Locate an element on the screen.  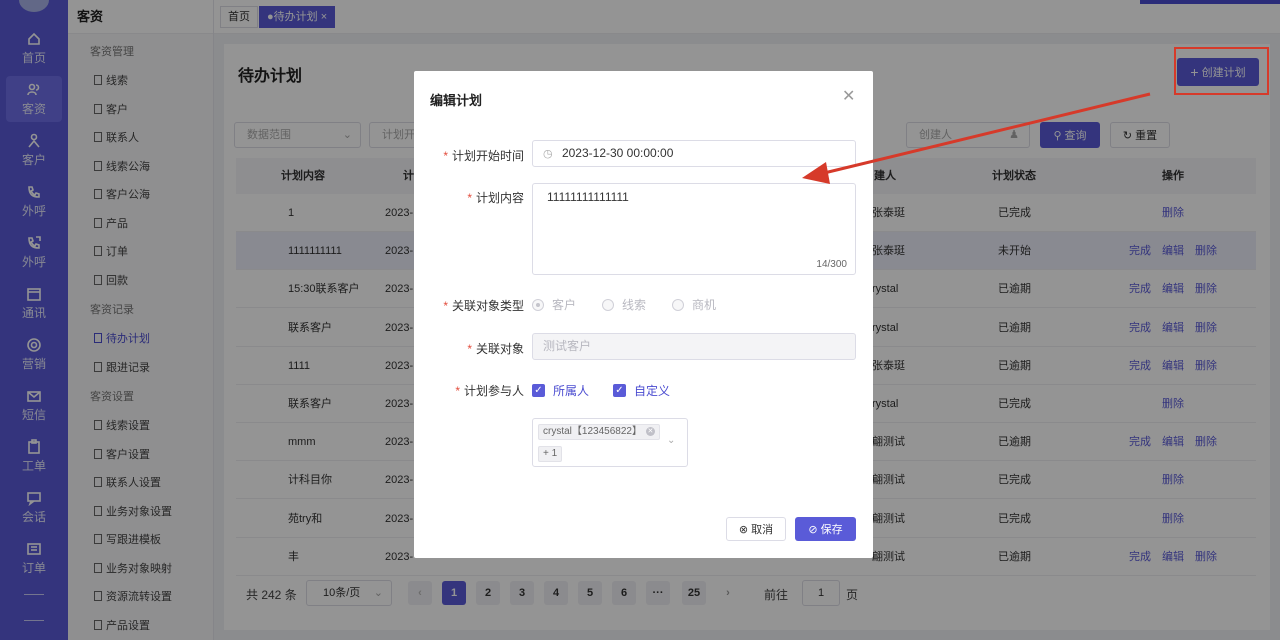
content-textarea: 11111111111111 14/300 is located at coordinates (694, 229).